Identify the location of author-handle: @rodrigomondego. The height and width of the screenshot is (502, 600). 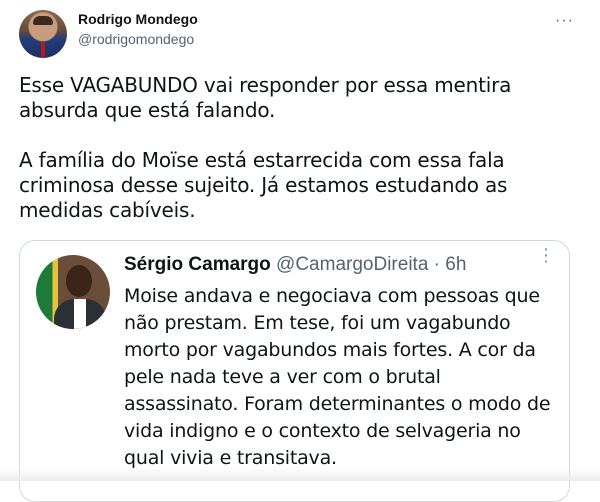
(136, 39).